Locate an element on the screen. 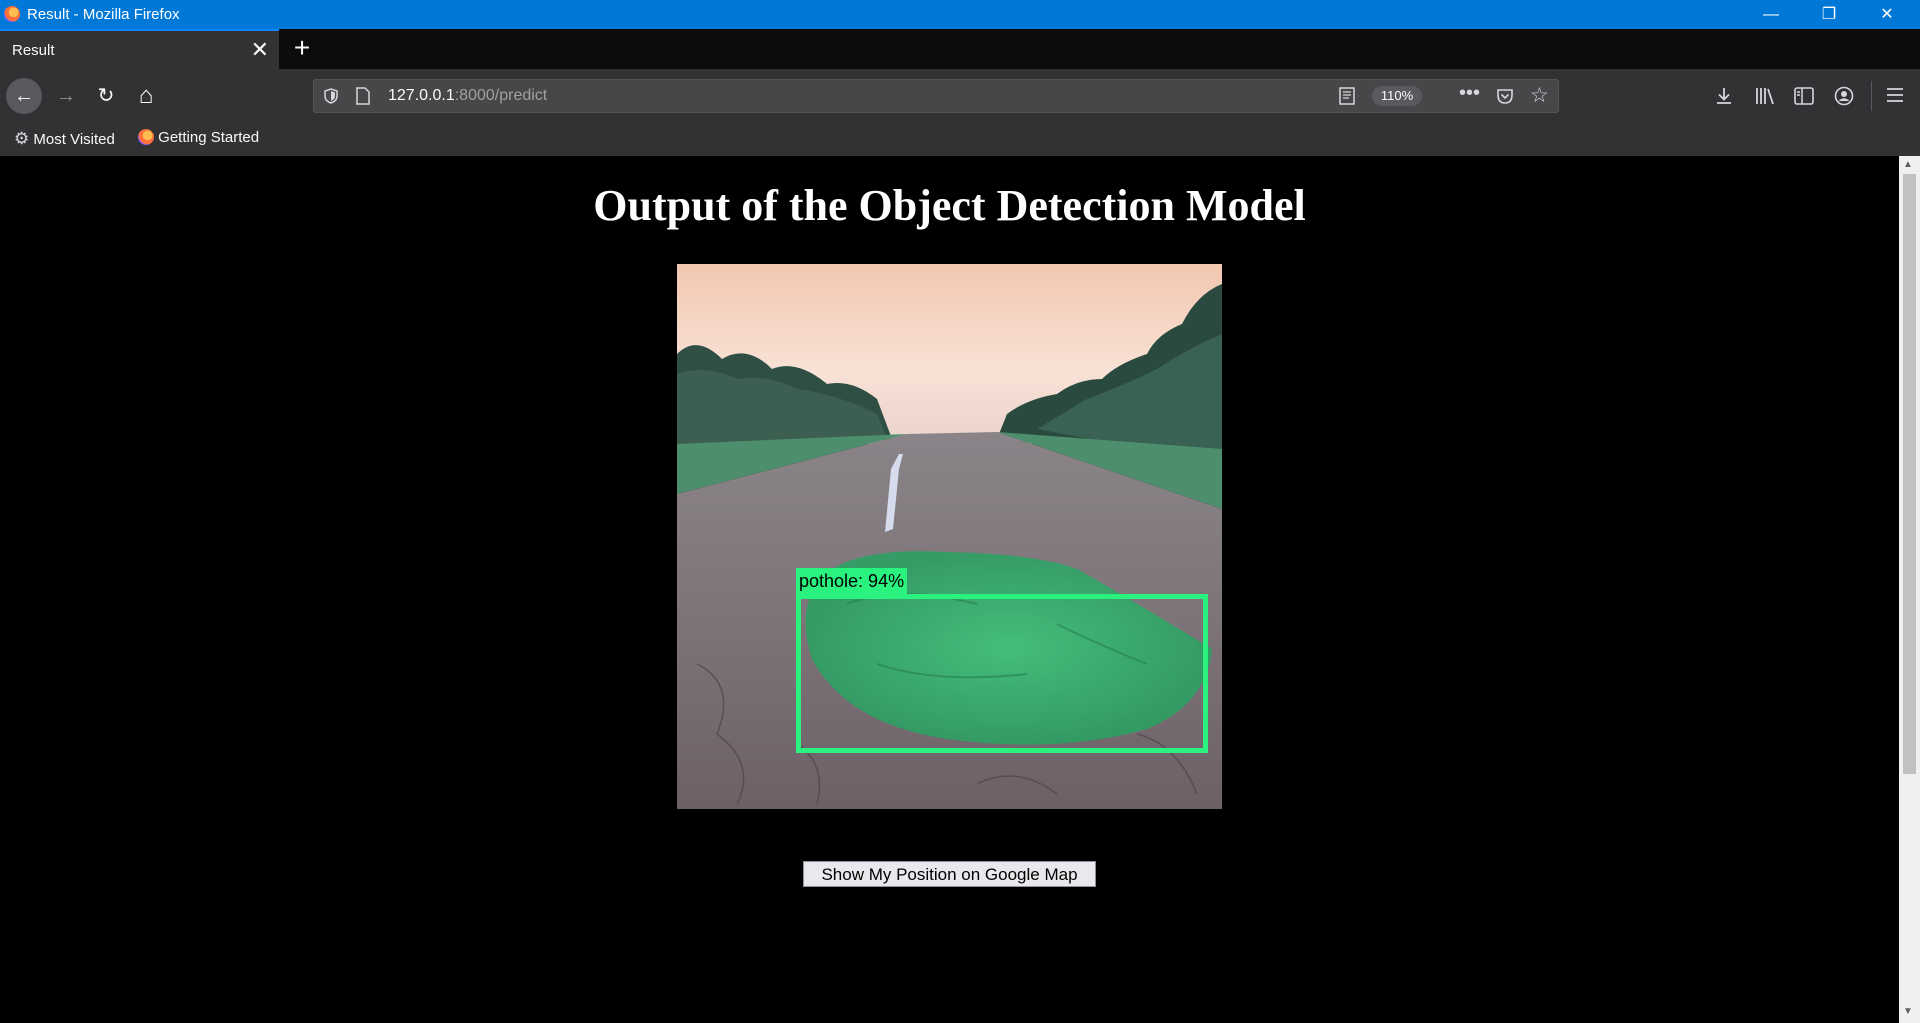 The width and height of the screenshot is (1920, 1023). window-titlebar: Result - Mozilla Firefox — ❐ ✕ is located at coordinates (960, 14).